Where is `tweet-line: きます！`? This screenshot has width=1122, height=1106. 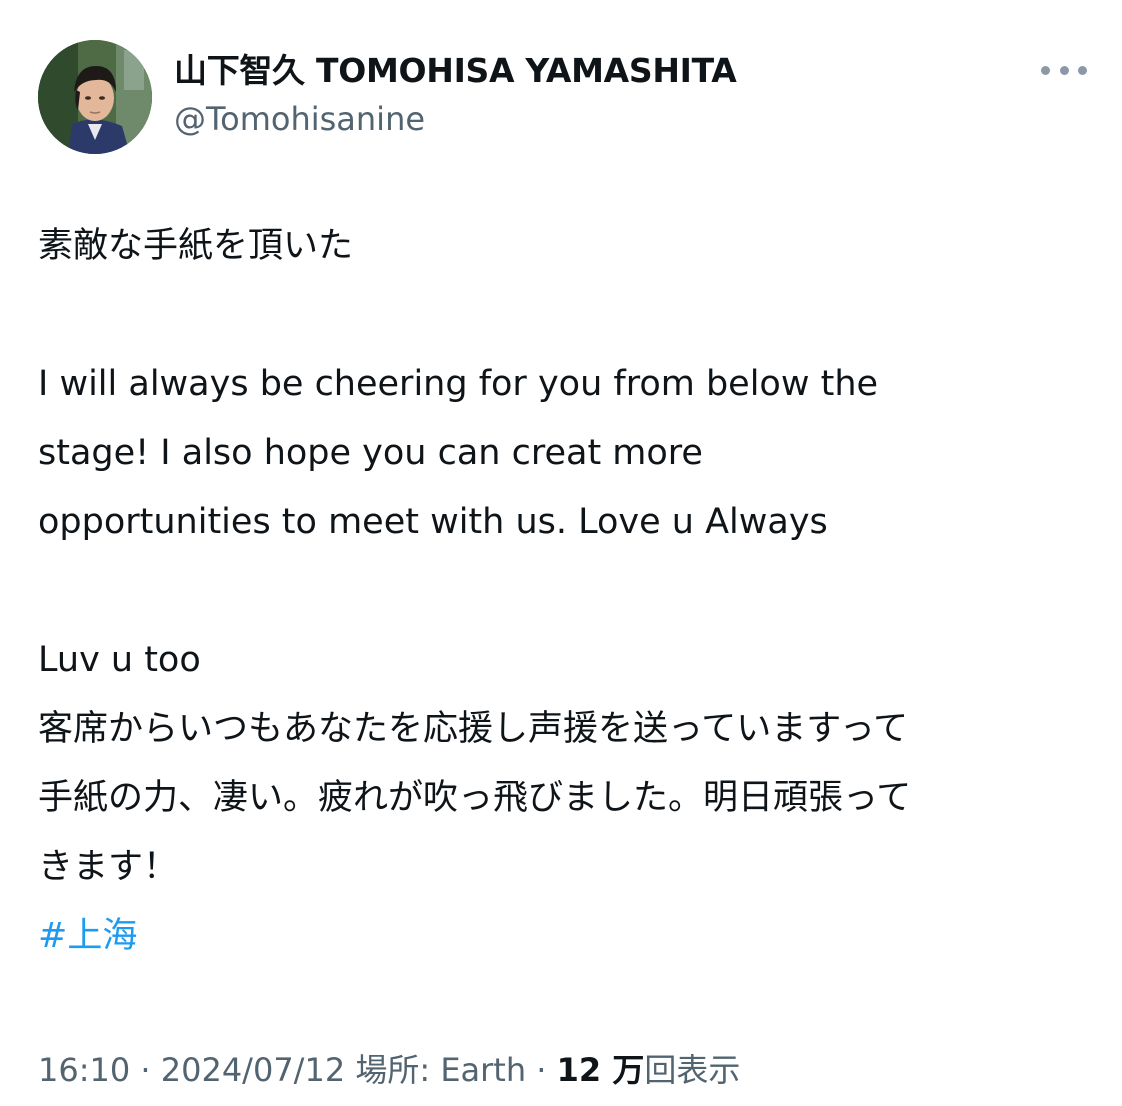
tweet-line: きます！ is located at coordinates (108, 867).